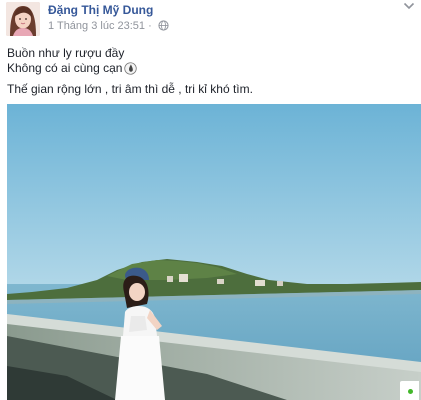 This screenshot has width=421, height=400. I want to click on post-meta: 1 Tháng 3 lúc 23:51 ·, so click(108, 26).